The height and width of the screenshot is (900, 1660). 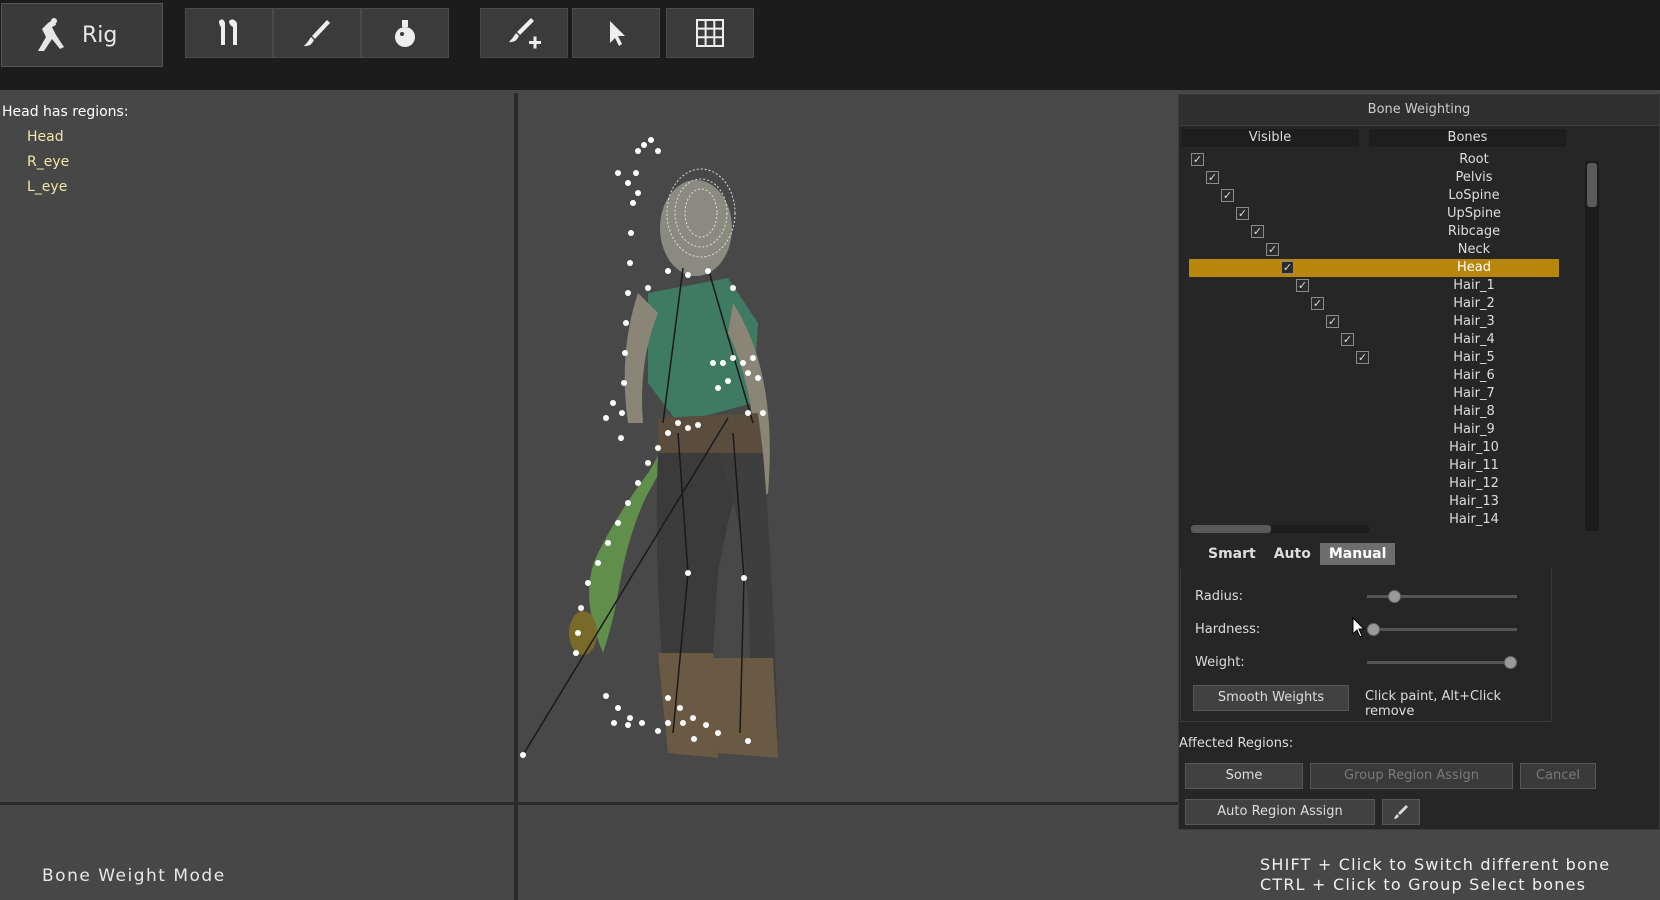 What do you see at coordinates (1373, 629) in the screenshot?
I see `hardness-slider-knob` at bounding box center [1373, 629].